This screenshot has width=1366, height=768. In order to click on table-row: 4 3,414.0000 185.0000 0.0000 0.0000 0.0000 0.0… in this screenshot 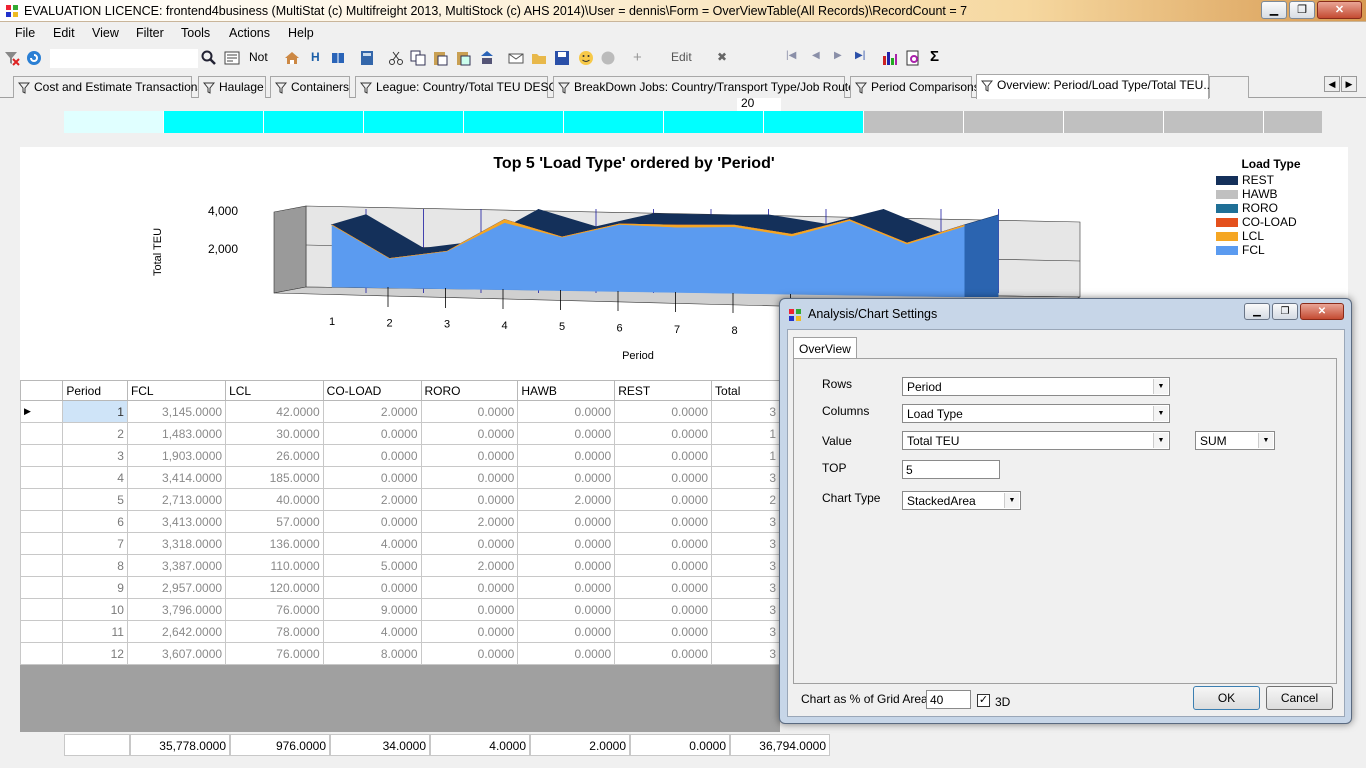, I will do `click(400, 477)`.